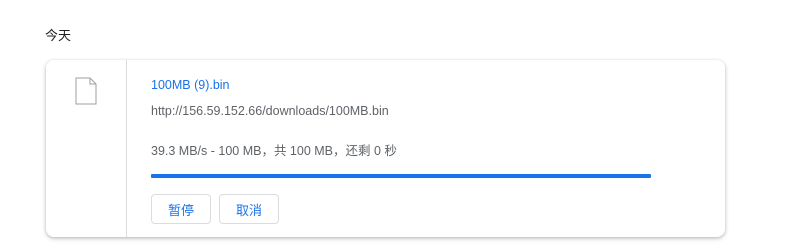 The image size is (786, 249). I want to click on progress-bar-fill, so click(401, 176).